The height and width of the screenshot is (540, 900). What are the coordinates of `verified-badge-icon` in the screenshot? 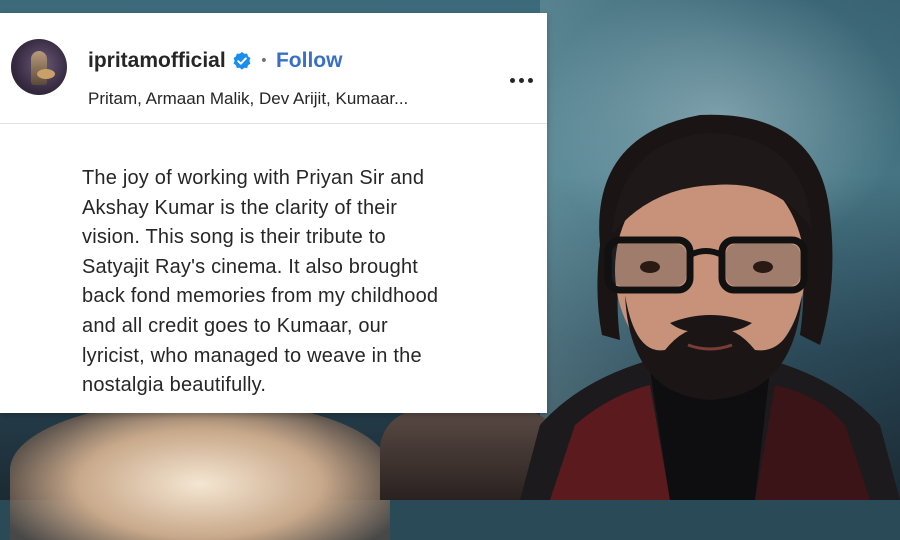 It's located at (242, 61).